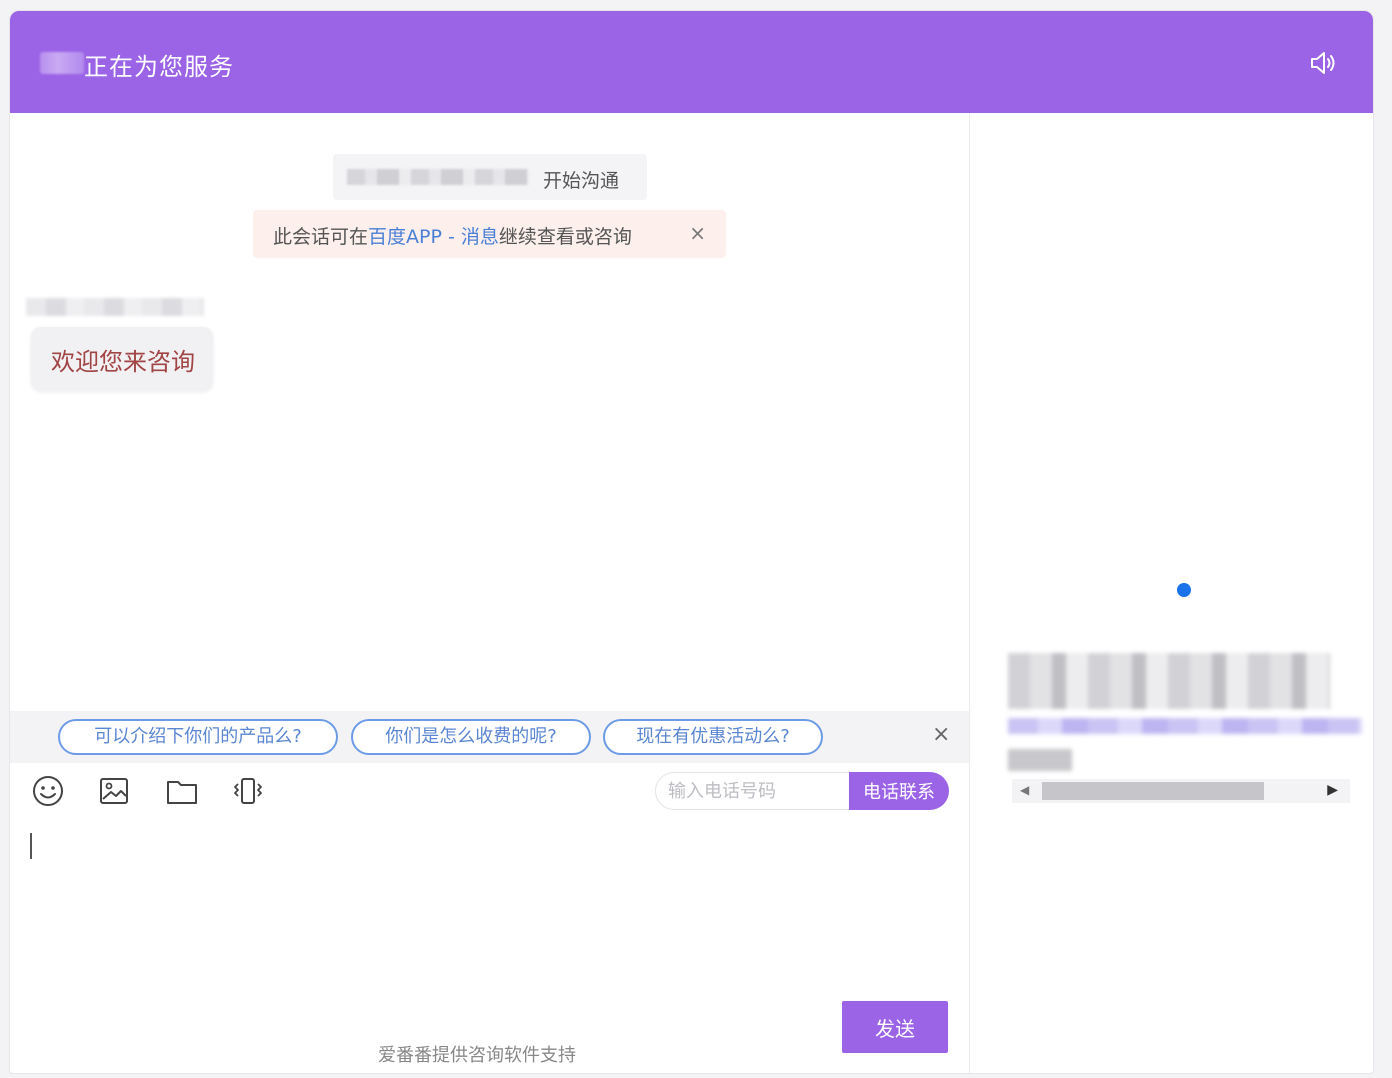  What do you see at coordinates (48, 791) in the screenshot?
I see `emoji-icon` at bounding box center [48, 791].